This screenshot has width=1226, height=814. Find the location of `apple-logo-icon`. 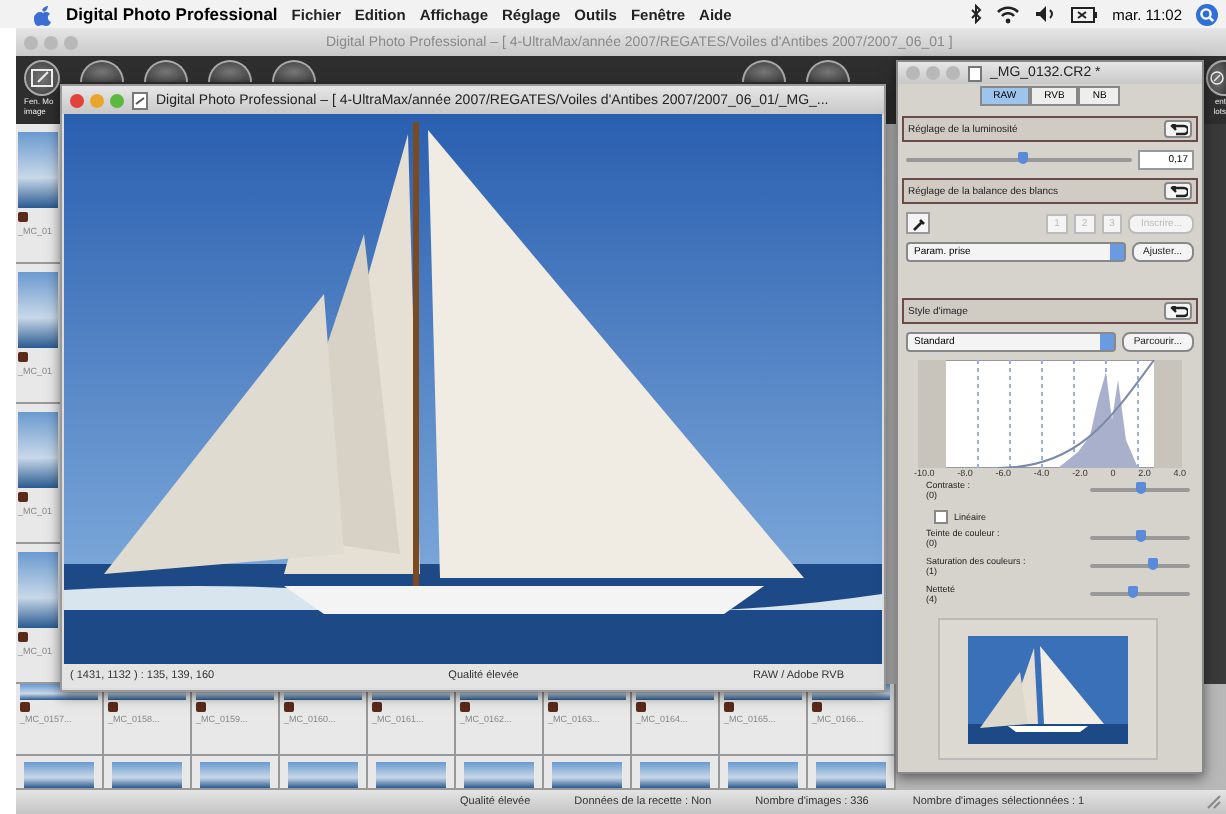

apple-logo-icon is located at coordinates (42, 14).